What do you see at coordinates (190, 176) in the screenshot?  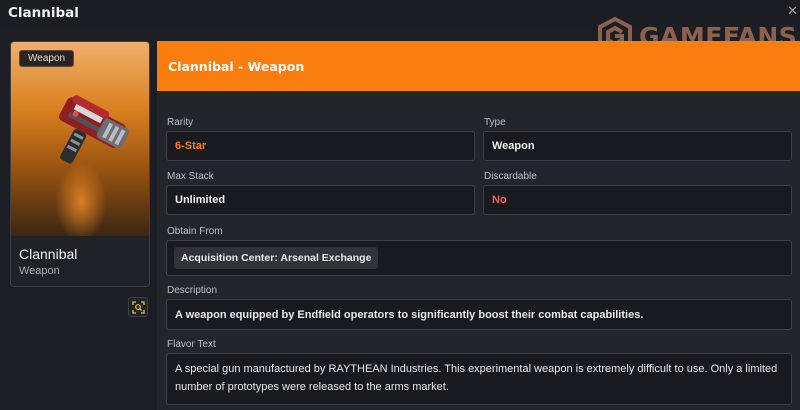 I see `max-stack-label: Max Stack` at bounding box center [190, 176].